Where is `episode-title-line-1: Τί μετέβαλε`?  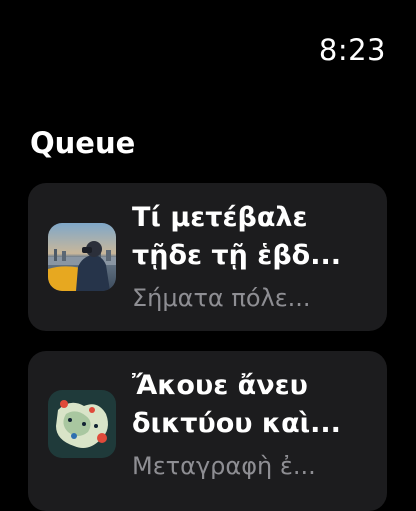 episode-title-line-1: Τί μετέβαλε is located at coordinates (220, 217).